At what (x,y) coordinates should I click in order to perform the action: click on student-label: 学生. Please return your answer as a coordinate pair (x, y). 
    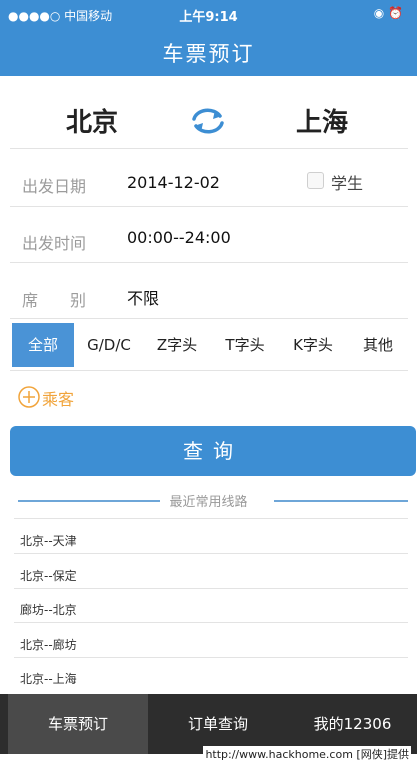
    Looking at the image, I should click on (347, 183).